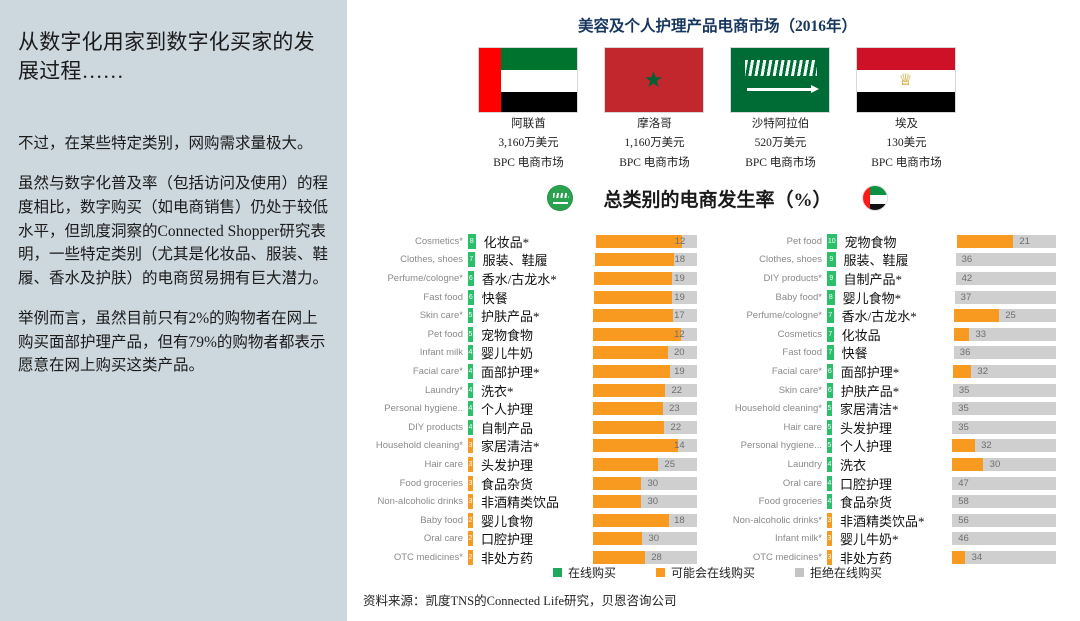  Describe the element at coordinates (887, 297) in the screenshot. I see `chart-row: Baby food* 8 婴儿食物* 37` at that location.